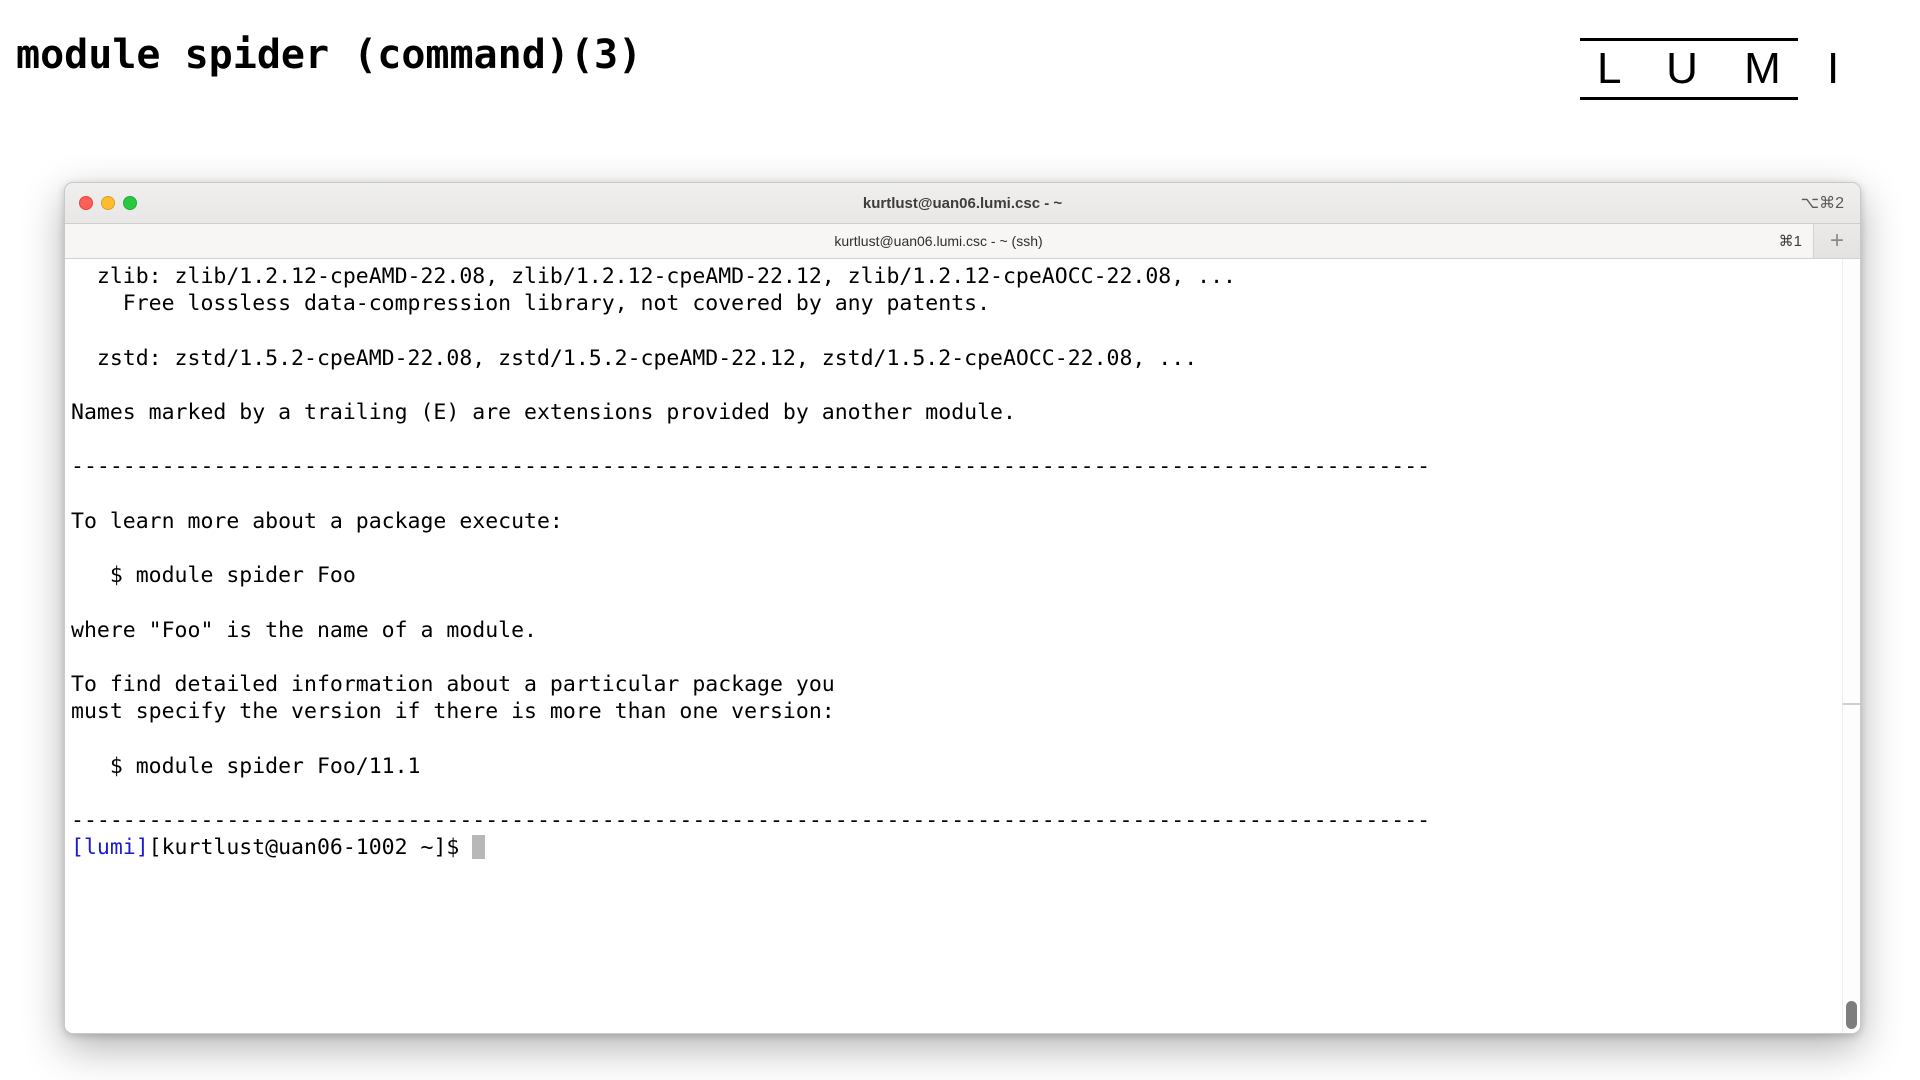 This screenshot has height=1080, width=1920. Describe the element at coordinates (1689, 39) in the screenshot. I see `logo-rule-top` at that location.